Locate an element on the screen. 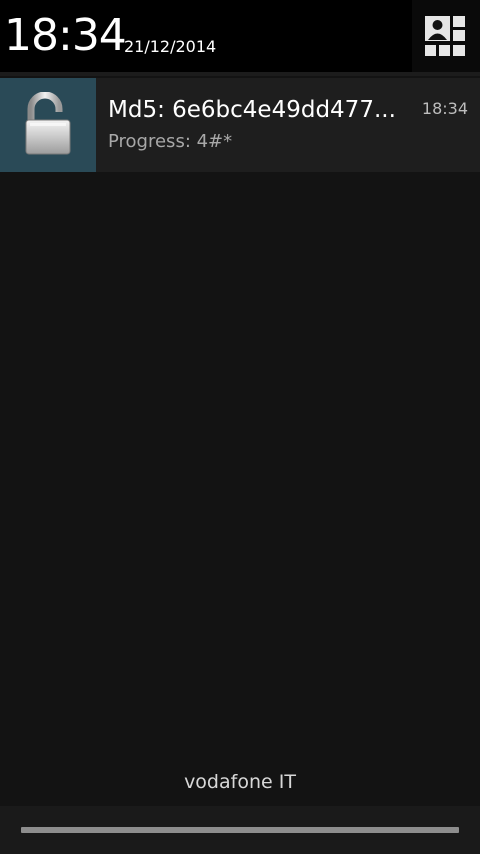  date: 21/12/2014 is located at coordinates (170, 46).